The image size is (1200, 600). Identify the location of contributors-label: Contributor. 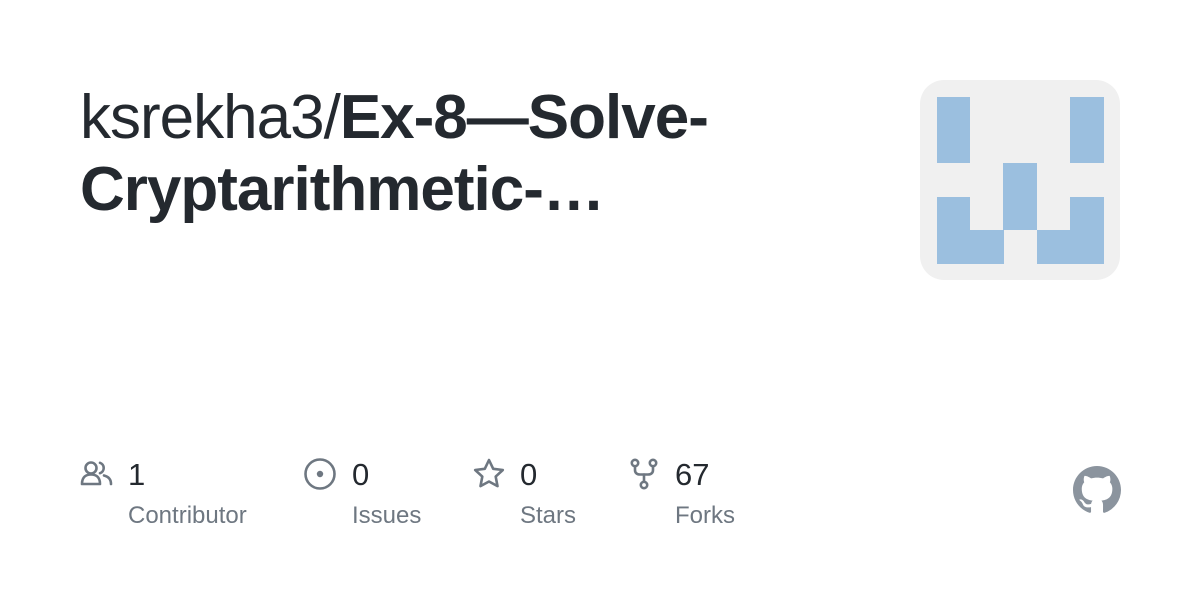
(187, 515).